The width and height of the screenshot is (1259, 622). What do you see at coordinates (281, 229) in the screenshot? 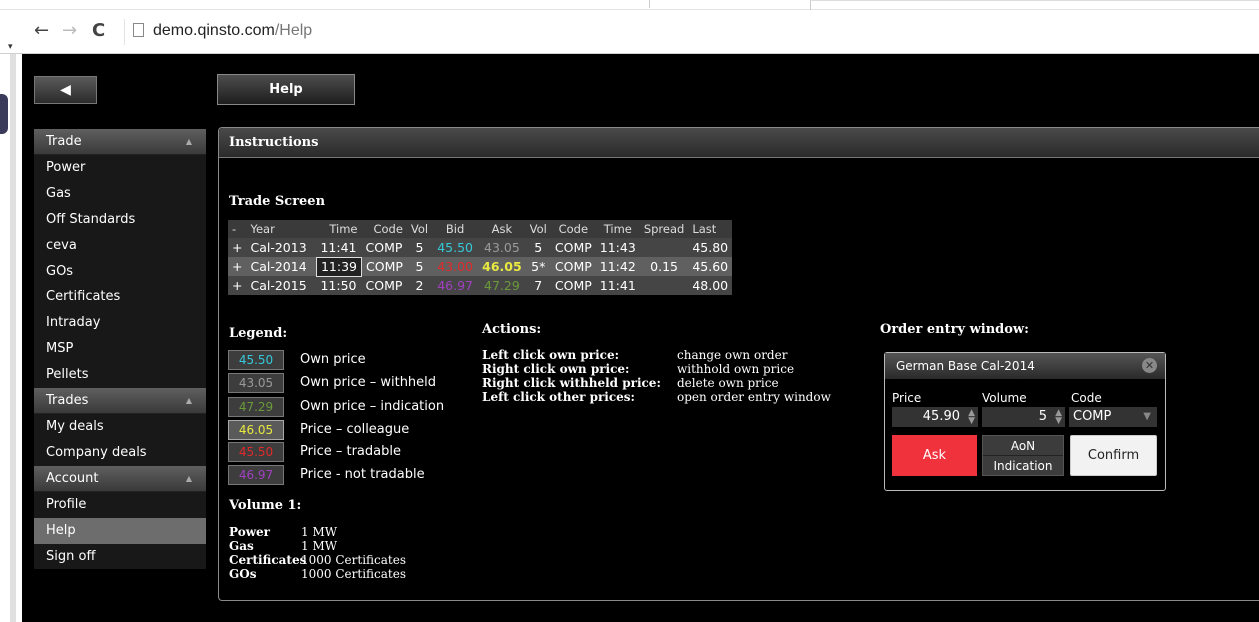
I see `col-header: Year` at bounding box center [281, 229].